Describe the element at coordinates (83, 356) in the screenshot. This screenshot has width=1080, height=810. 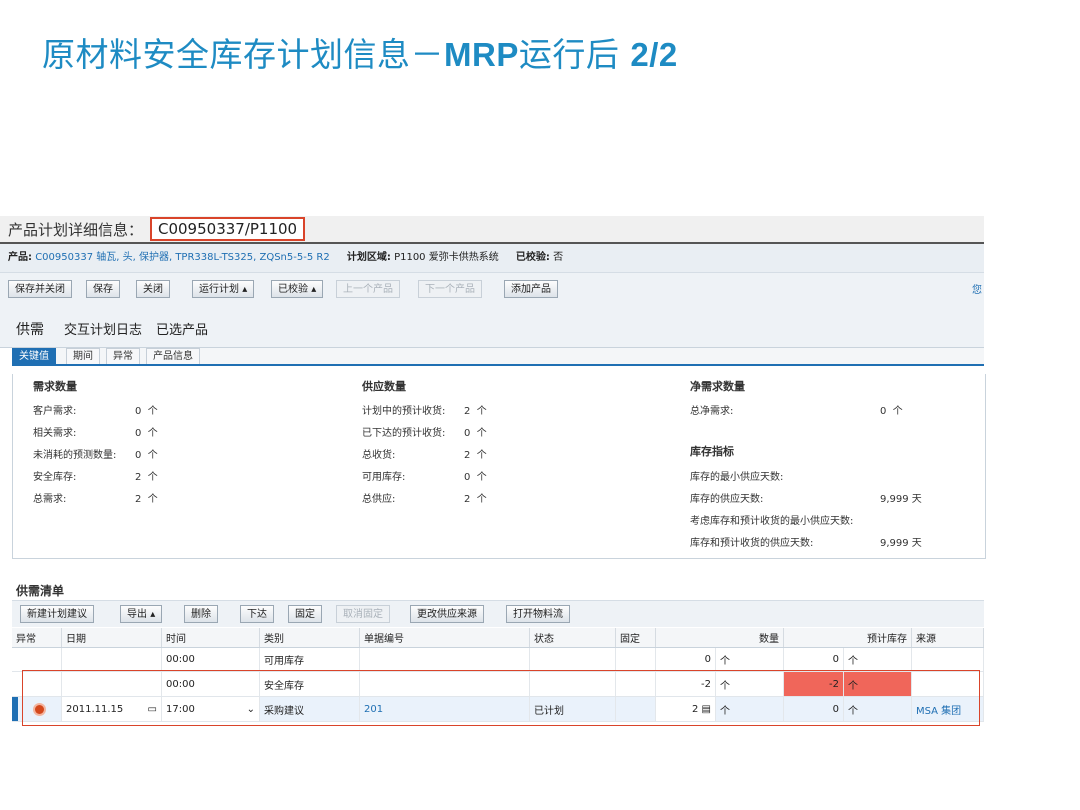
I see `subtab-periods: 期间` at that location.